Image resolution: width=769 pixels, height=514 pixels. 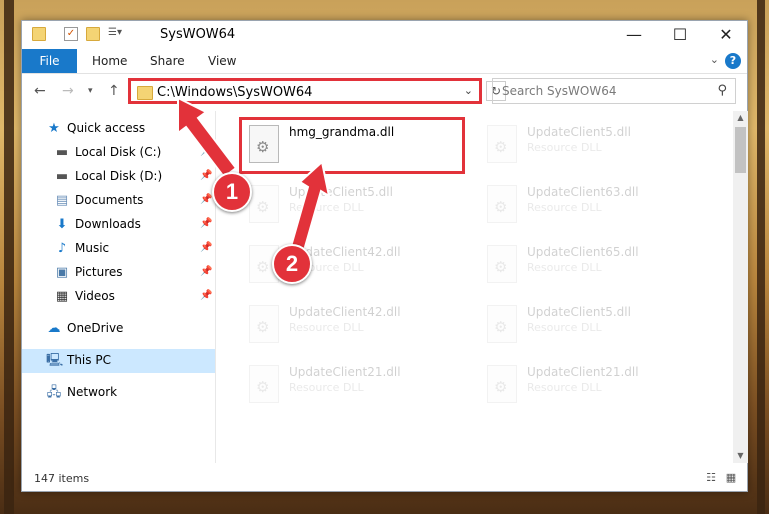 What do you see at coordinates (740, 150) in the screenshot?
I see `scrollbar-thumb` at bounding box center [740, 150].